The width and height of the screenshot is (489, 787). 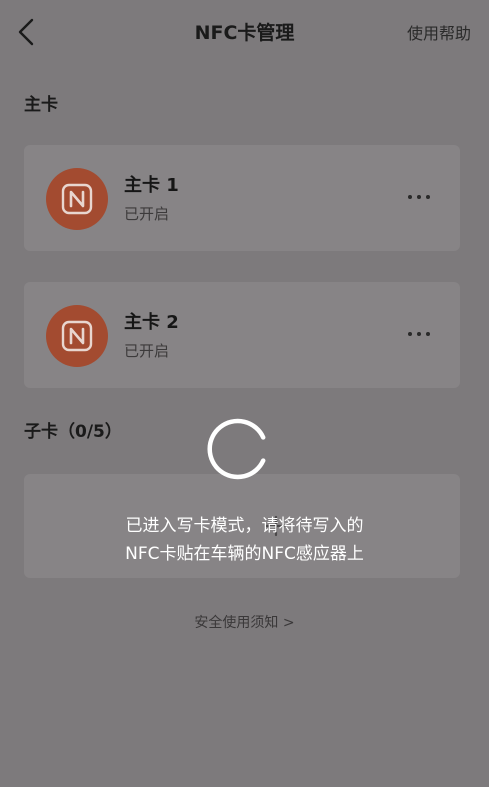 What do you see at coordinates (242, 198) in the screenshot?
I see `main-card-1: 主卡 1 已开启` at bounding box center [242, 198].